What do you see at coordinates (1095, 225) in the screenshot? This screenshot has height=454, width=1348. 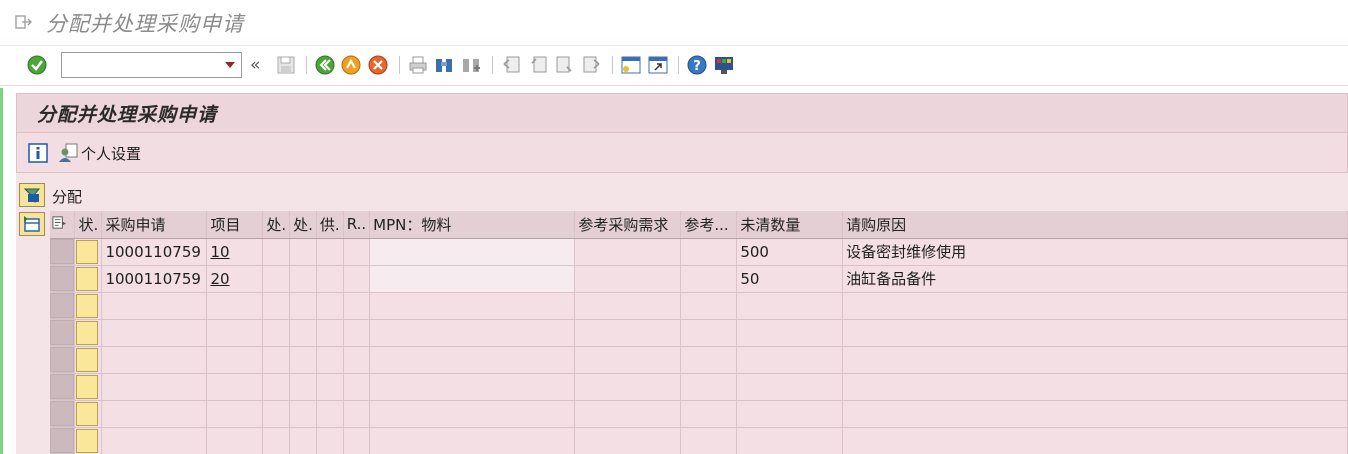 I see `column-header: 请购原因` at bounding box center [1095, 225].